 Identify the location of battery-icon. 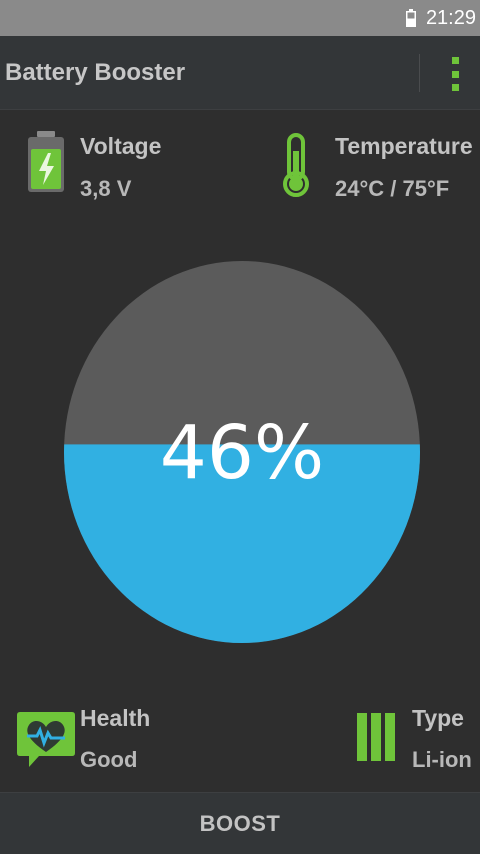
(410, 18).